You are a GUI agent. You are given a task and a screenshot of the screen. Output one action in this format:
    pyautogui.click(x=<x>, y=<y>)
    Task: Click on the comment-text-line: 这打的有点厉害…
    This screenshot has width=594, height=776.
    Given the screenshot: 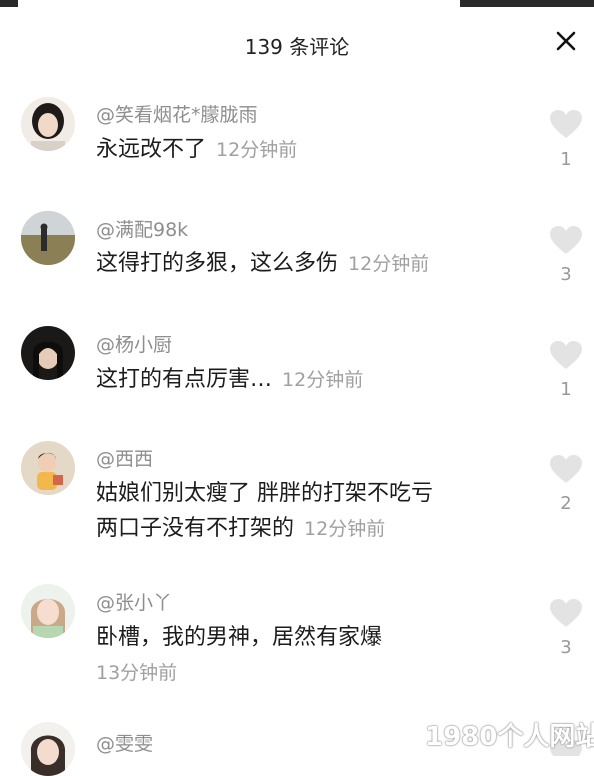 What is the action you would take?
    pyautogui.click(x=184, y=379)
    